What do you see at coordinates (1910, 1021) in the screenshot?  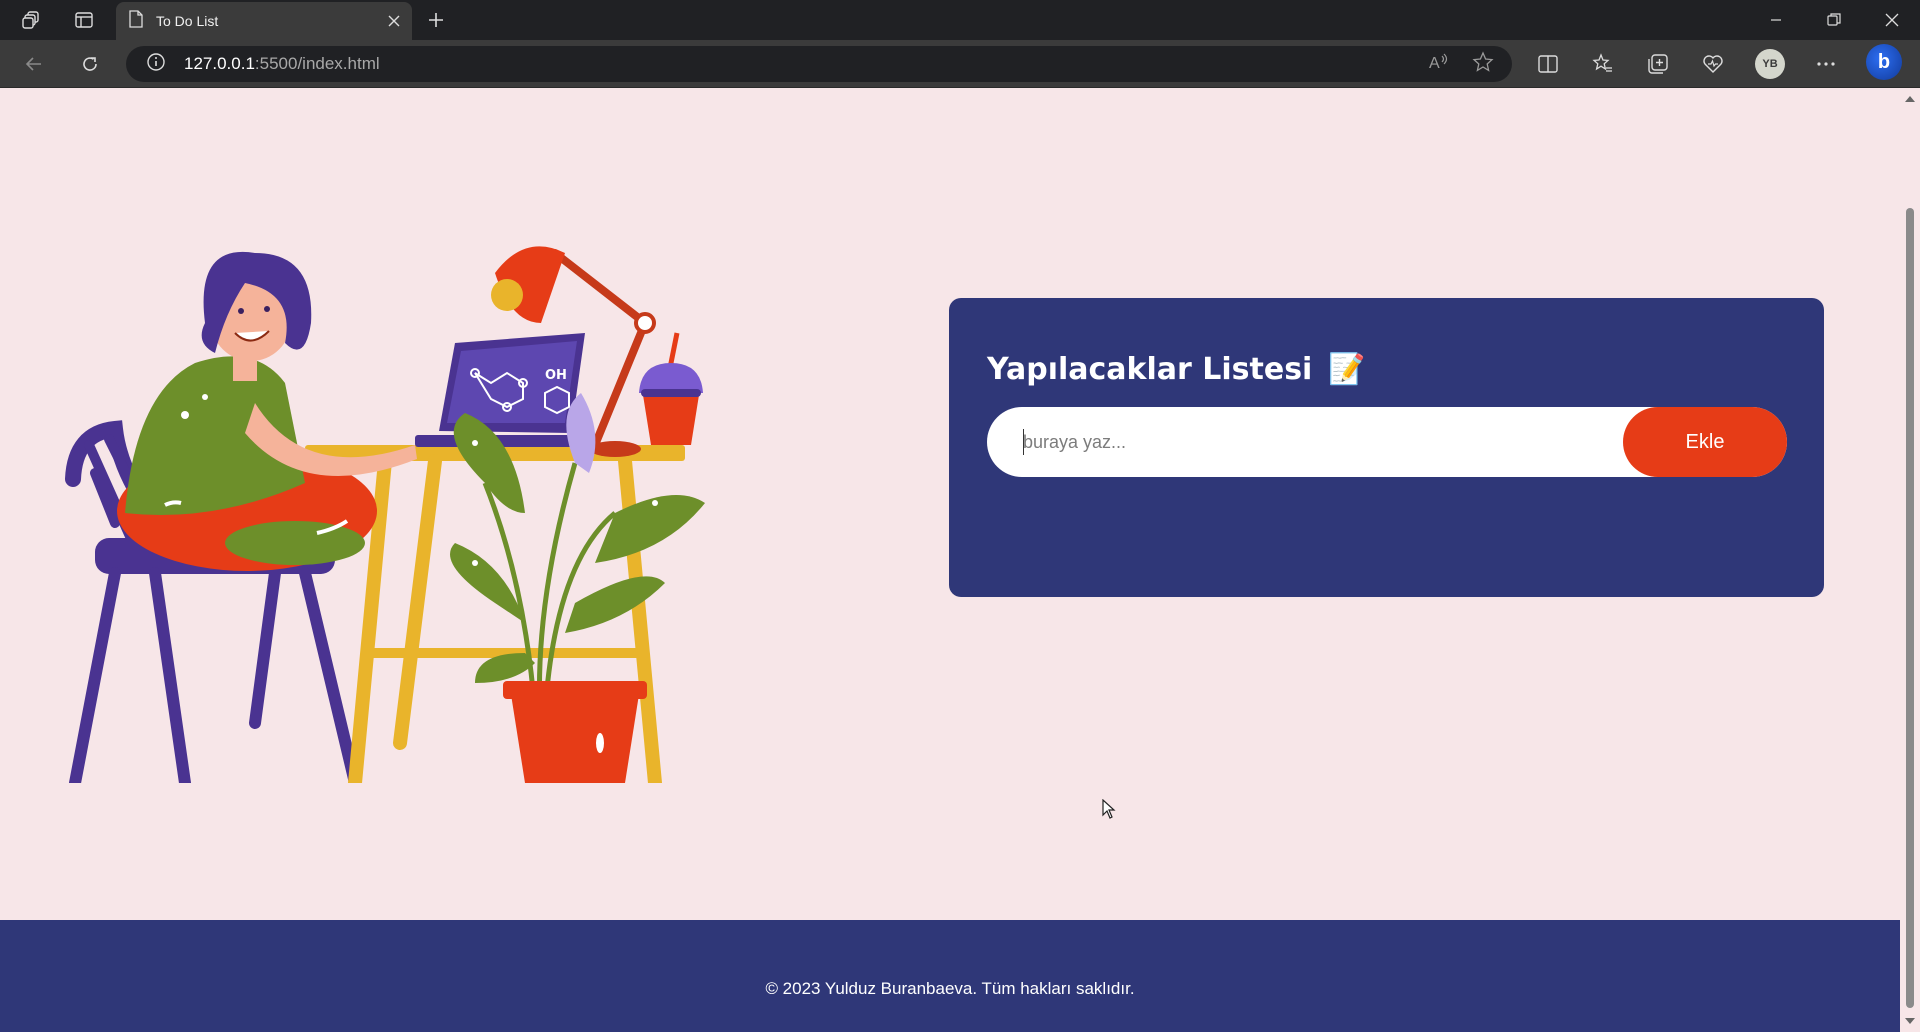 I see `scroll-down-icon` at bounding box center [1910, 1021].